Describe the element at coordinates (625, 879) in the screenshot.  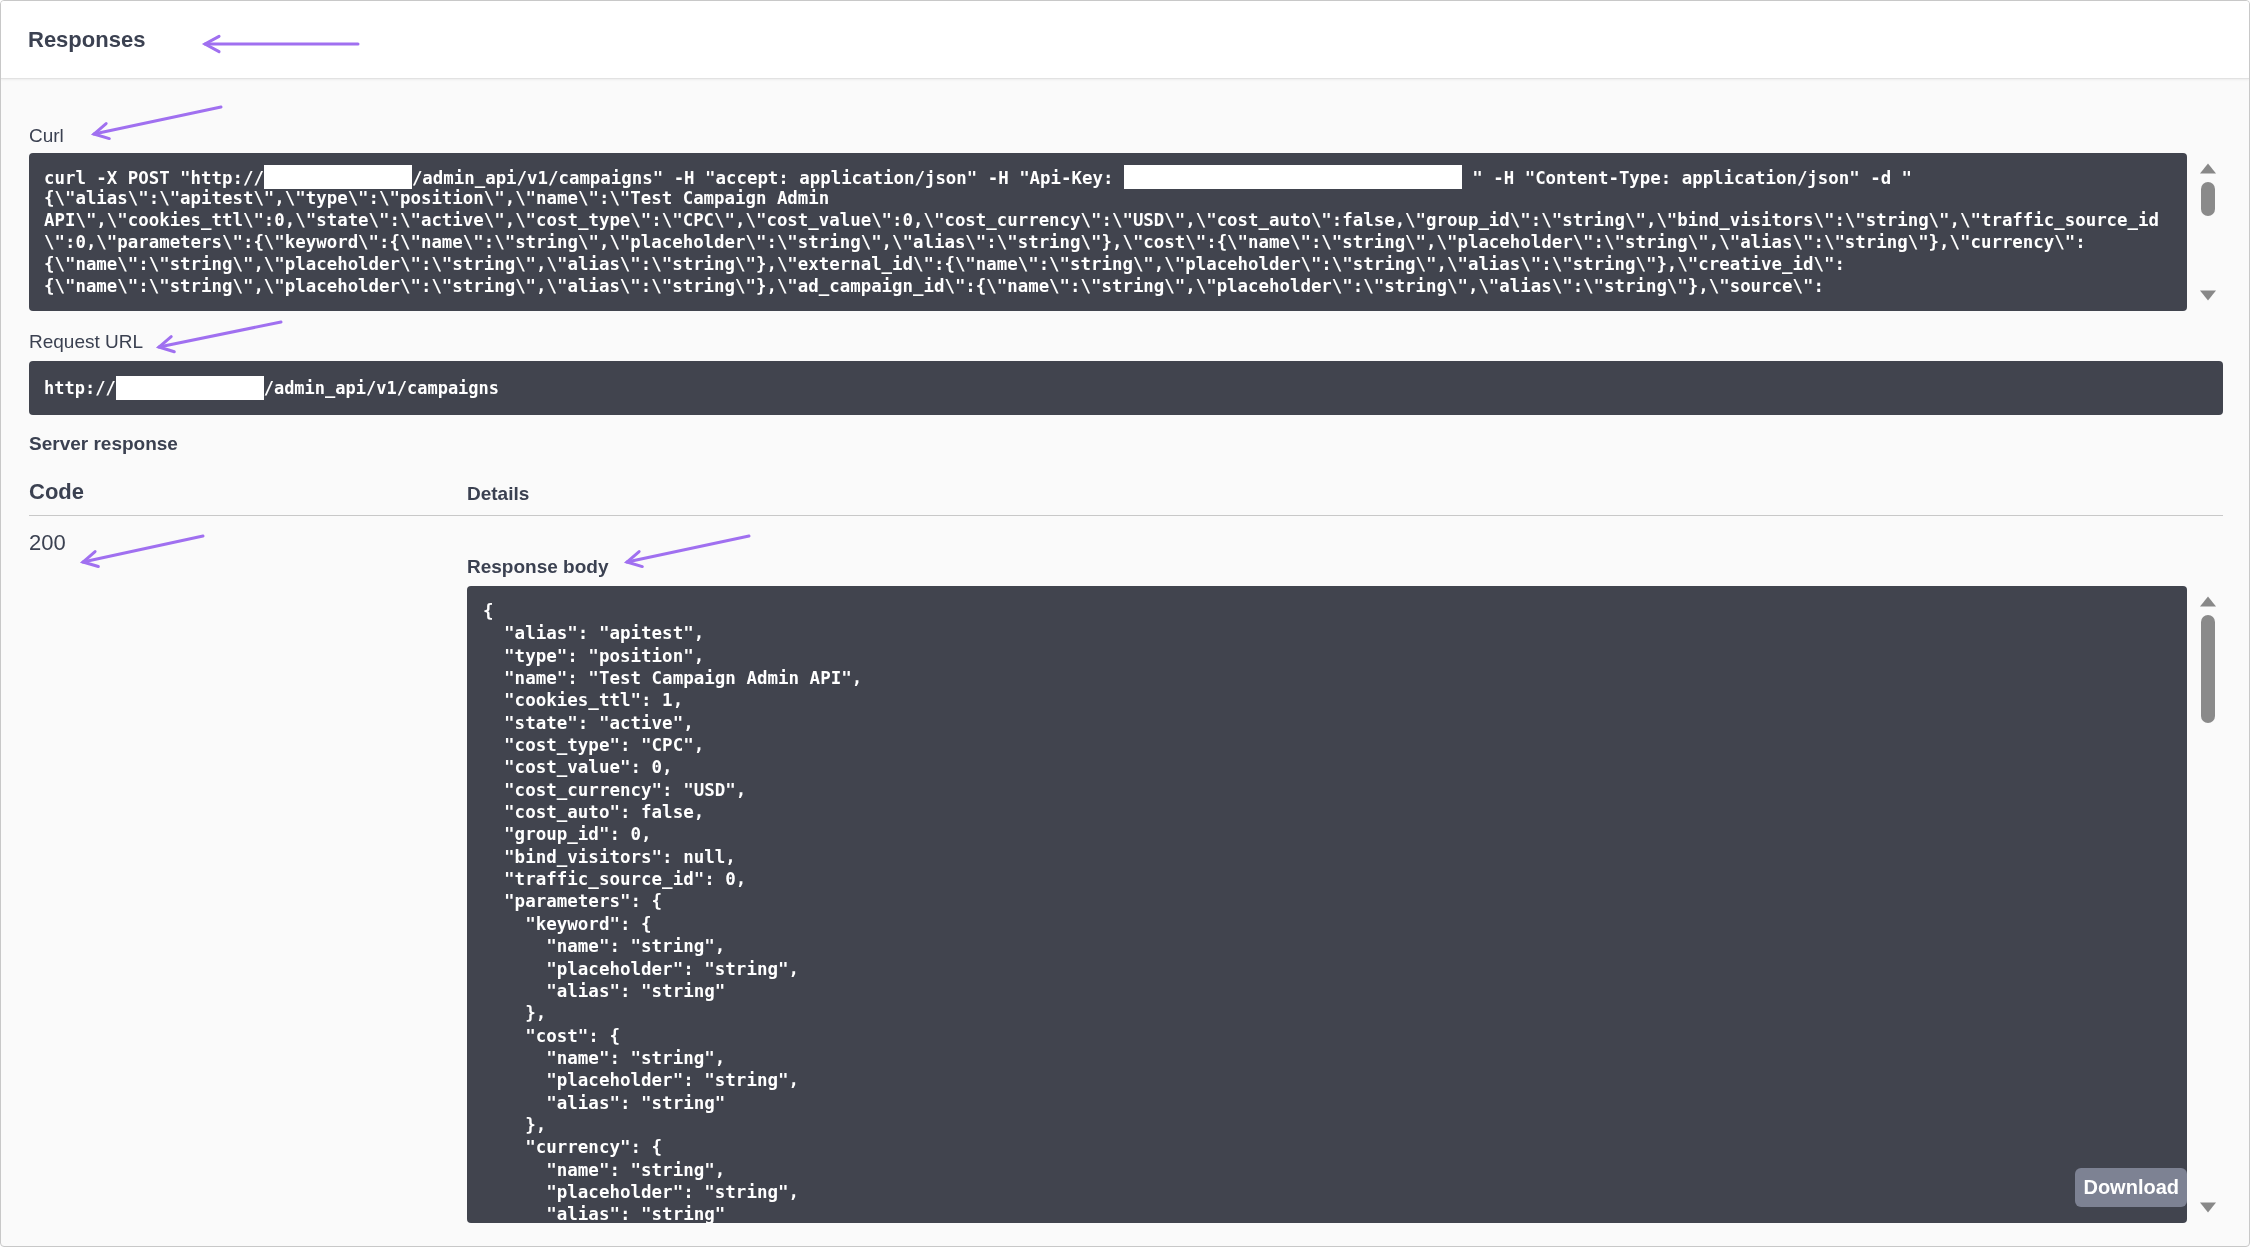
I see `response-json-line: "traffic_source_id": 0,` at that location.